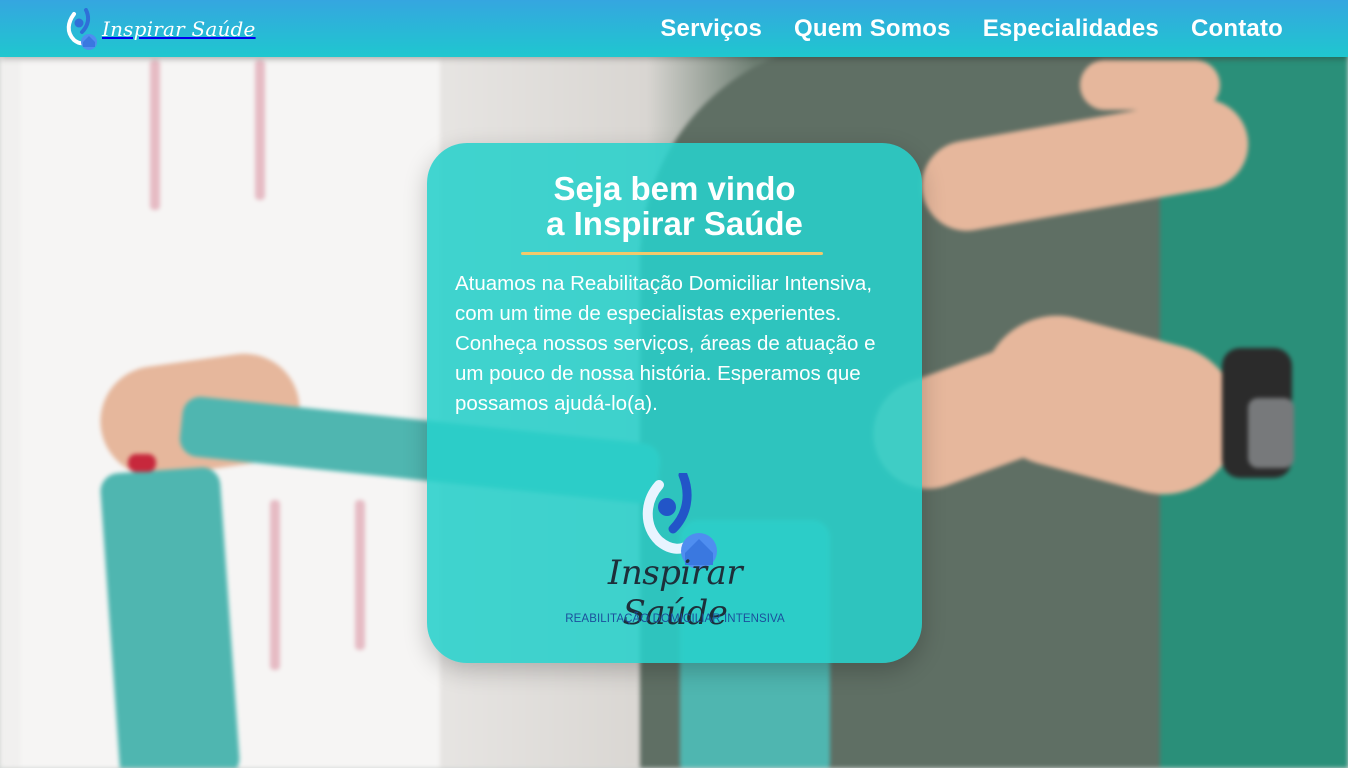 Image resolution: width=1348 pixels, height=768 pixels. Describe the element at coordinates (170, 617) in the screenshot. I see `resistance-band` at that location.